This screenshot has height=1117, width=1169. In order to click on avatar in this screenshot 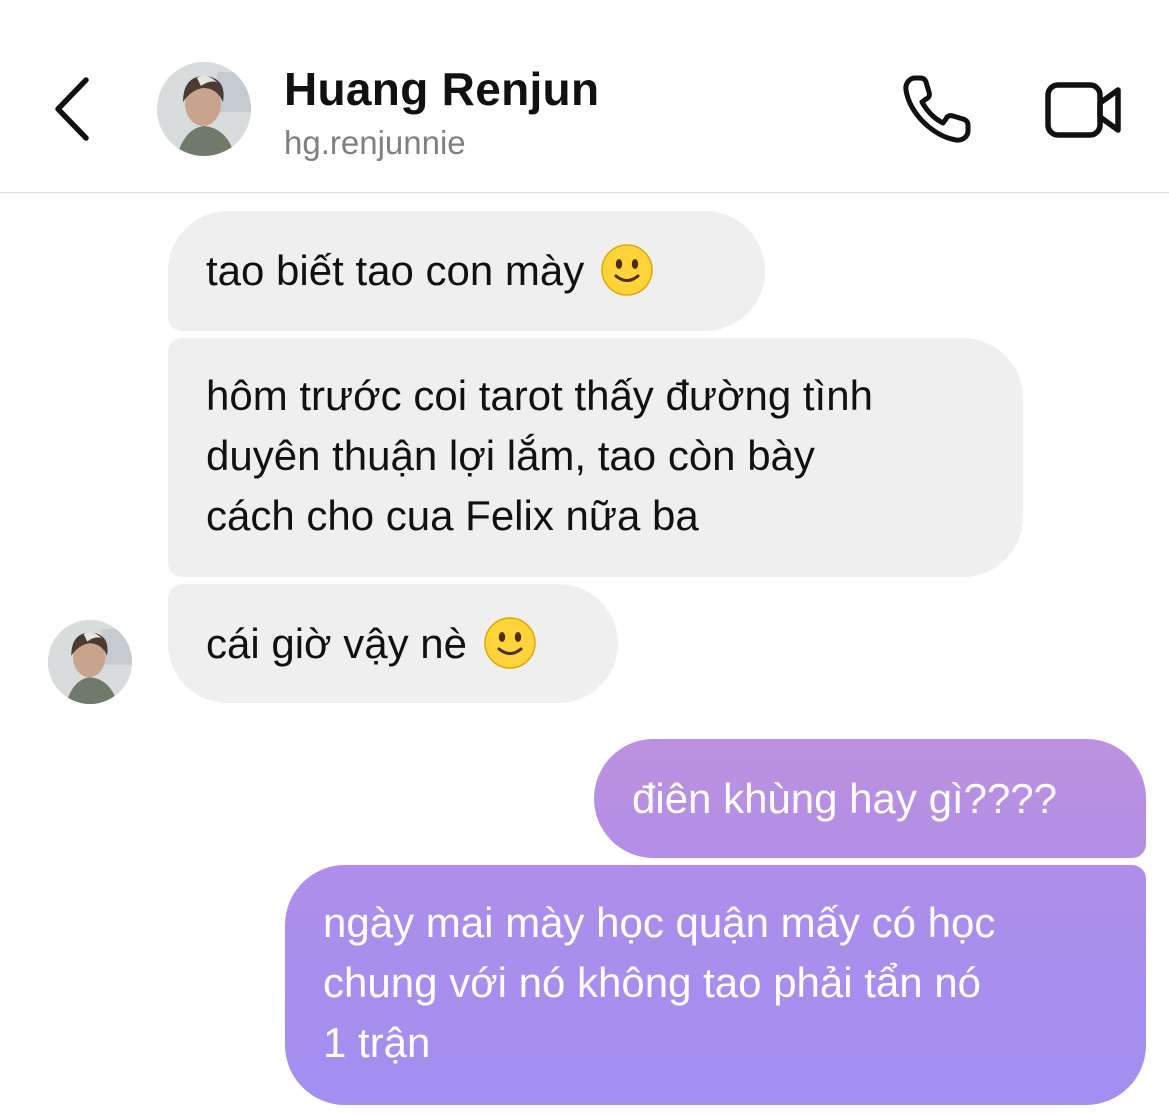, I will do `click(204, 109)`.